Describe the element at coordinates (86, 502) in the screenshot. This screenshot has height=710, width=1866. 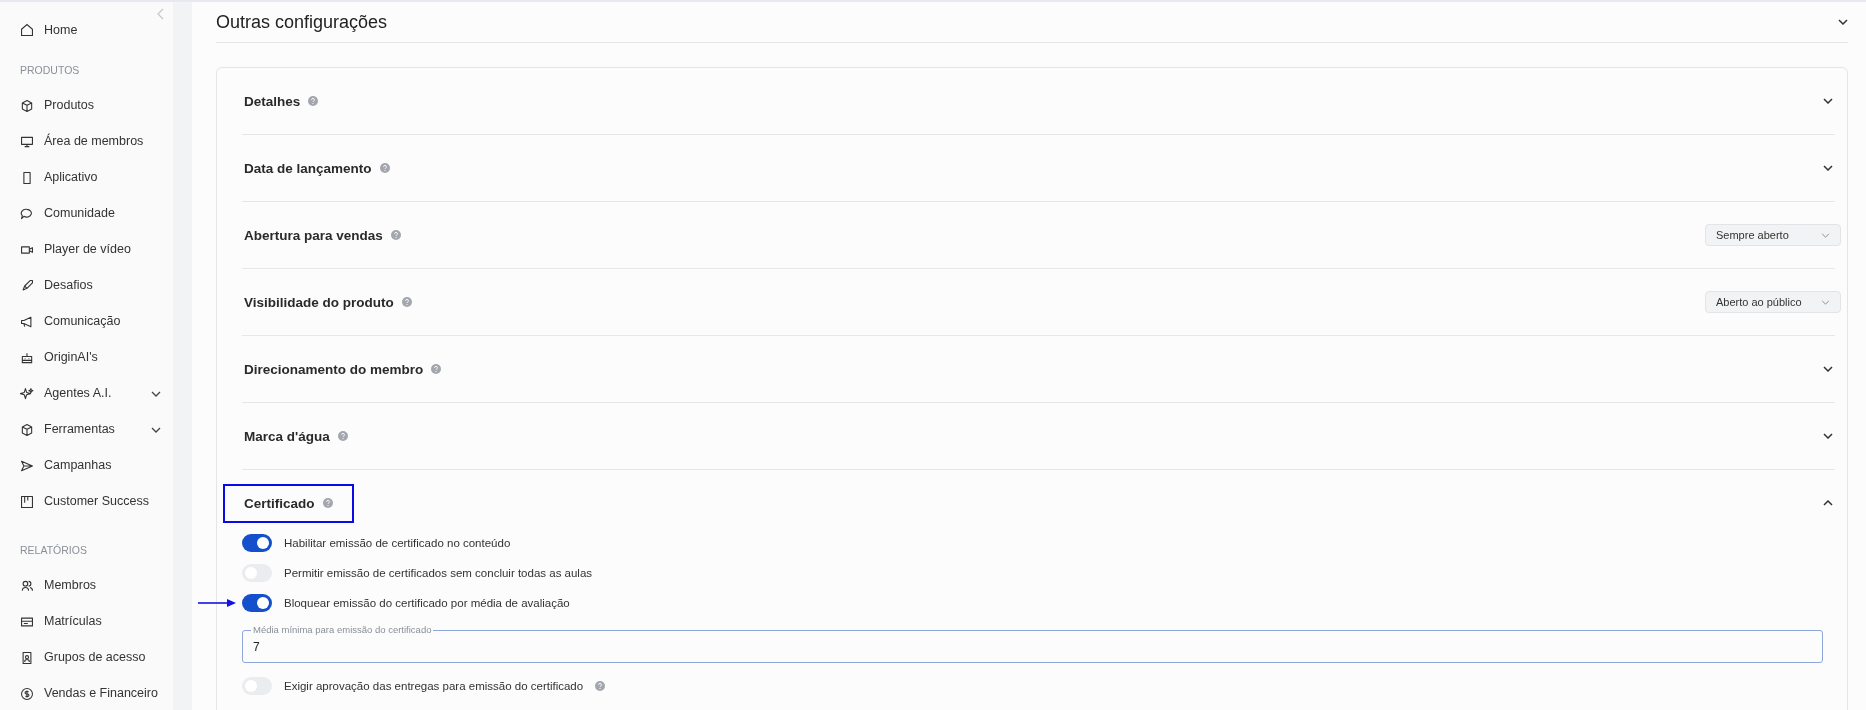
I see `nav-item: Customer Success` at that location.